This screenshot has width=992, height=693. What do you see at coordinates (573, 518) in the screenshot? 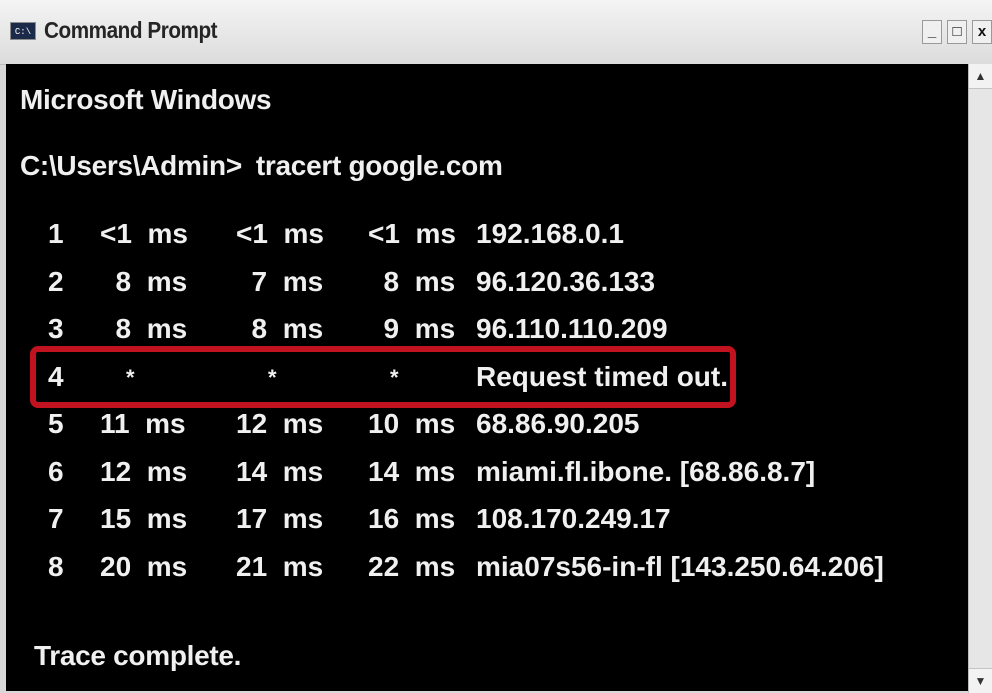
I see `hop-host: 108.170.249.17` at bounding box center [573, 518].